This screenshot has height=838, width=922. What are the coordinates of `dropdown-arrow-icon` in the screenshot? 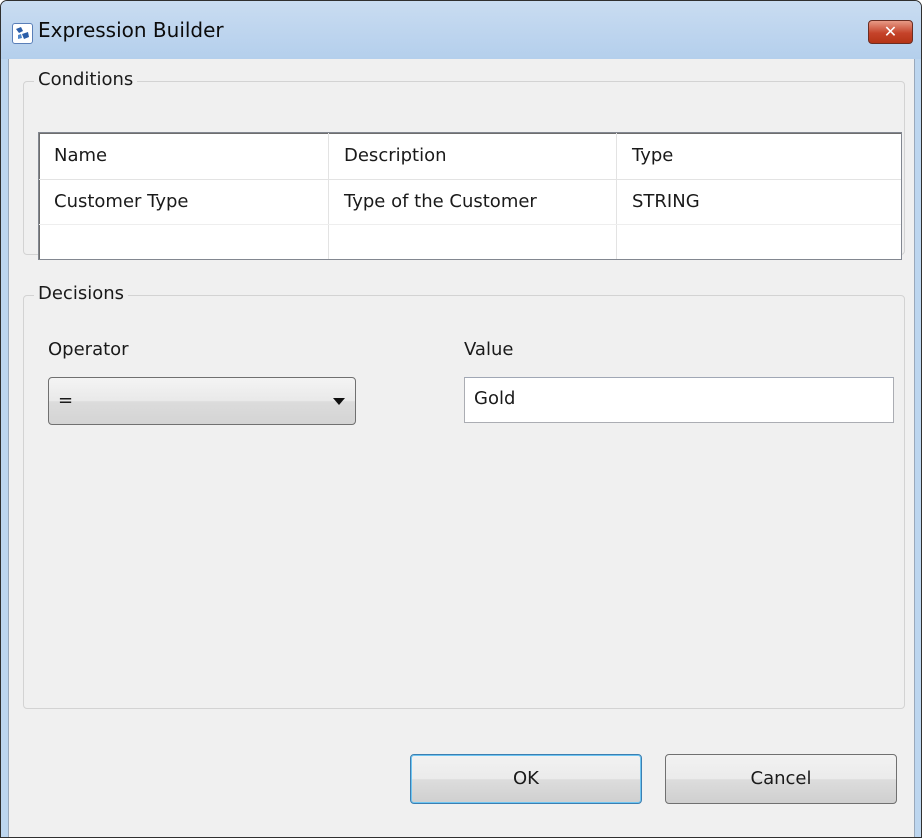 It's located at (339, 401).